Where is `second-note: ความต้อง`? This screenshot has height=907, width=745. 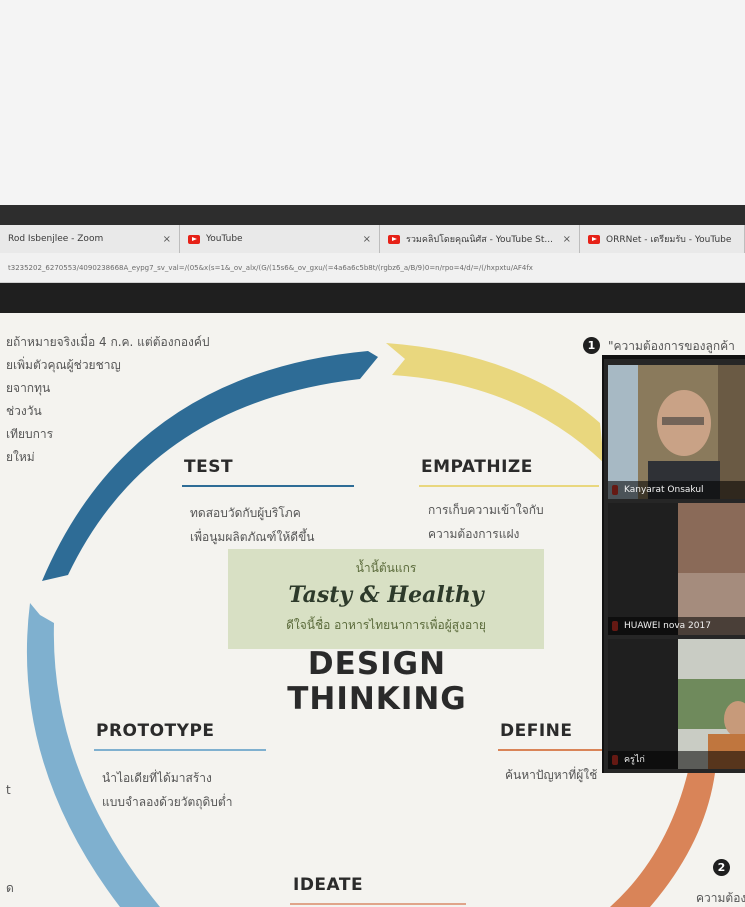
second-note: ความต้อง is located at coordinates (720, 898).